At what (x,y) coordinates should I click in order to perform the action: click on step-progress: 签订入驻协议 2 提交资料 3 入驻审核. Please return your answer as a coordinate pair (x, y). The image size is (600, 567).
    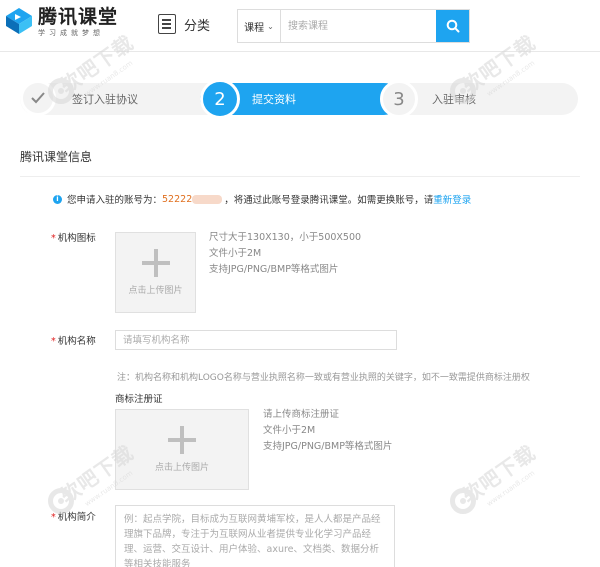
    Looking at the image, I should click on (299, 99).